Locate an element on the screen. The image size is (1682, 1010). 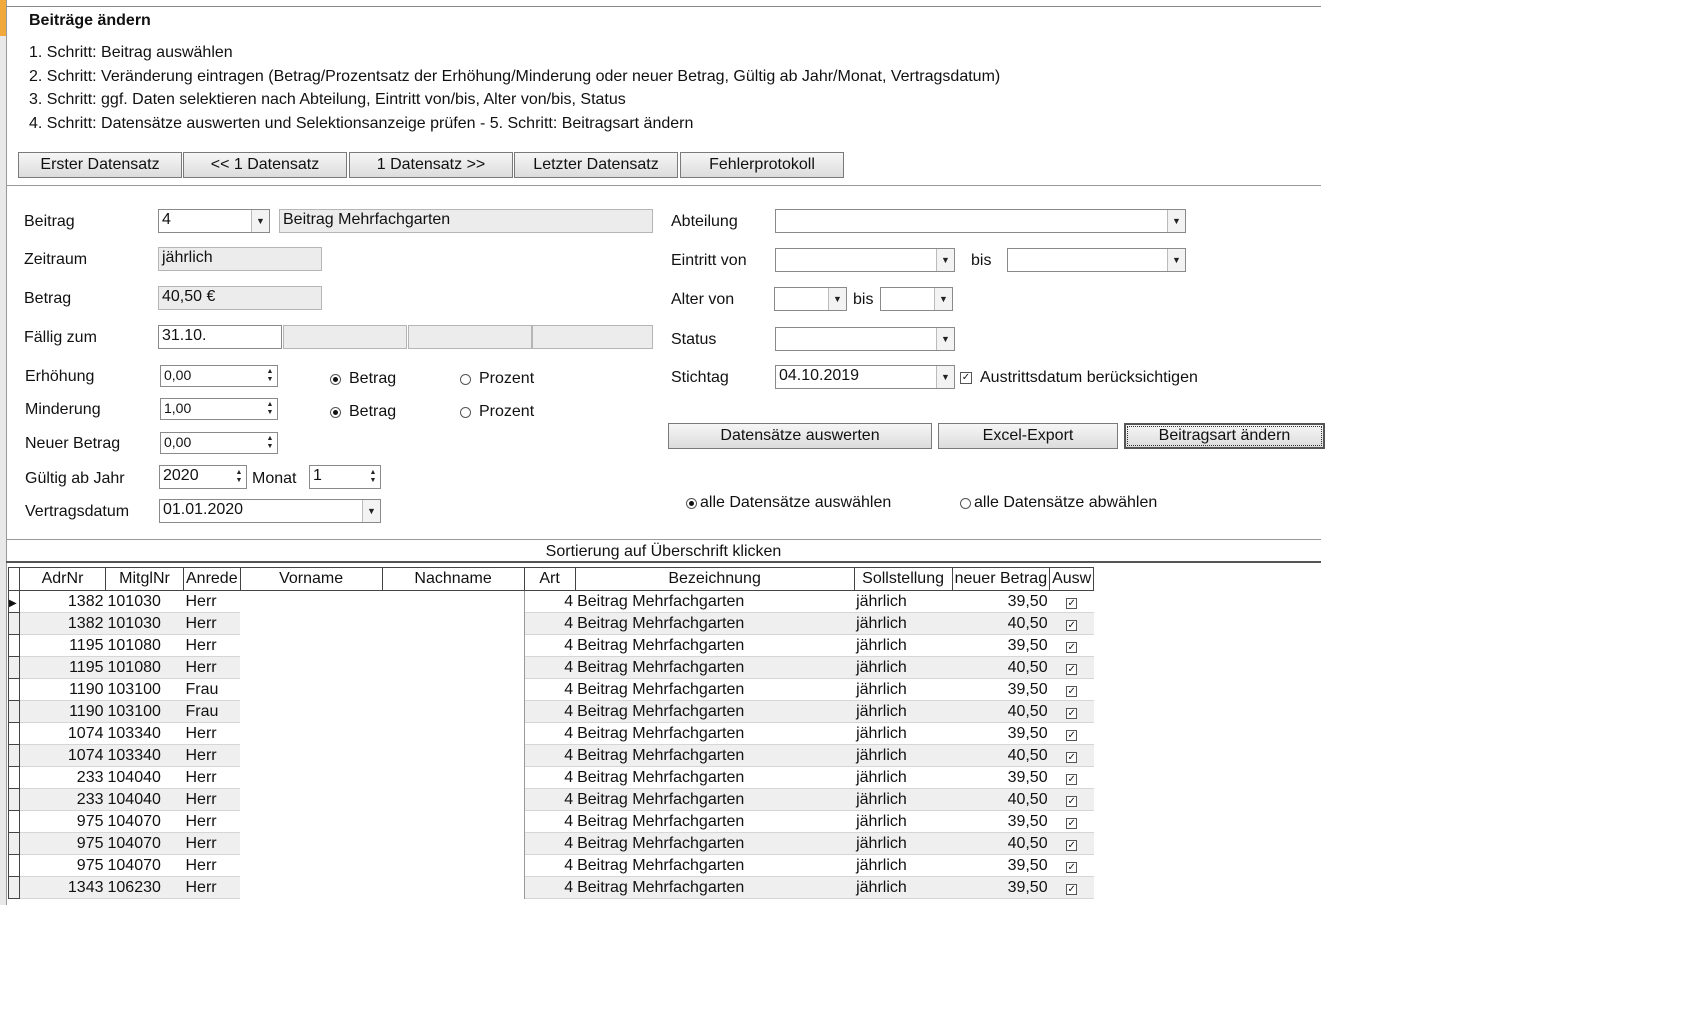
beitrag-select: 4 ▼ is located at coordinates (214, 221).